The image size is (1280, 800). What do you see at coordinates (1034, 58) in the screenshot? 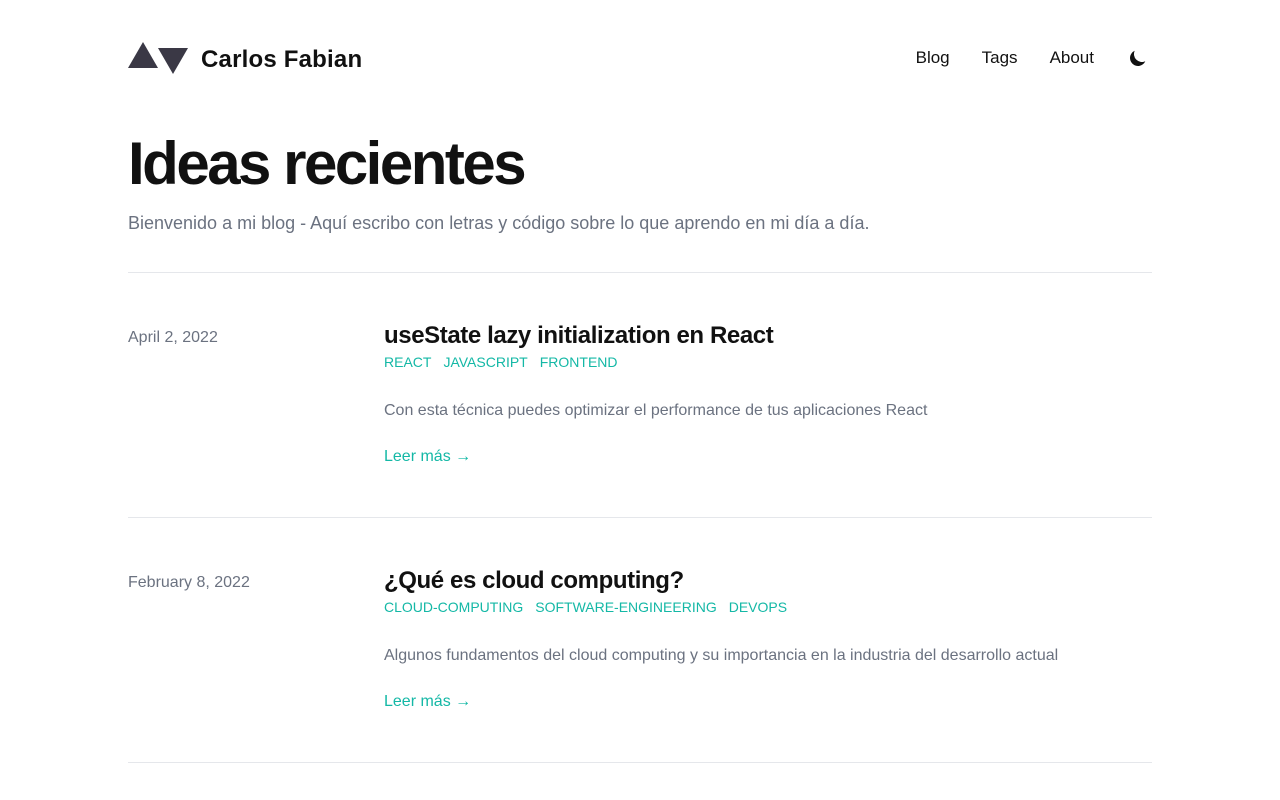
I see `main-nav: Blog Tags About` at bounding box center [1034, 58].